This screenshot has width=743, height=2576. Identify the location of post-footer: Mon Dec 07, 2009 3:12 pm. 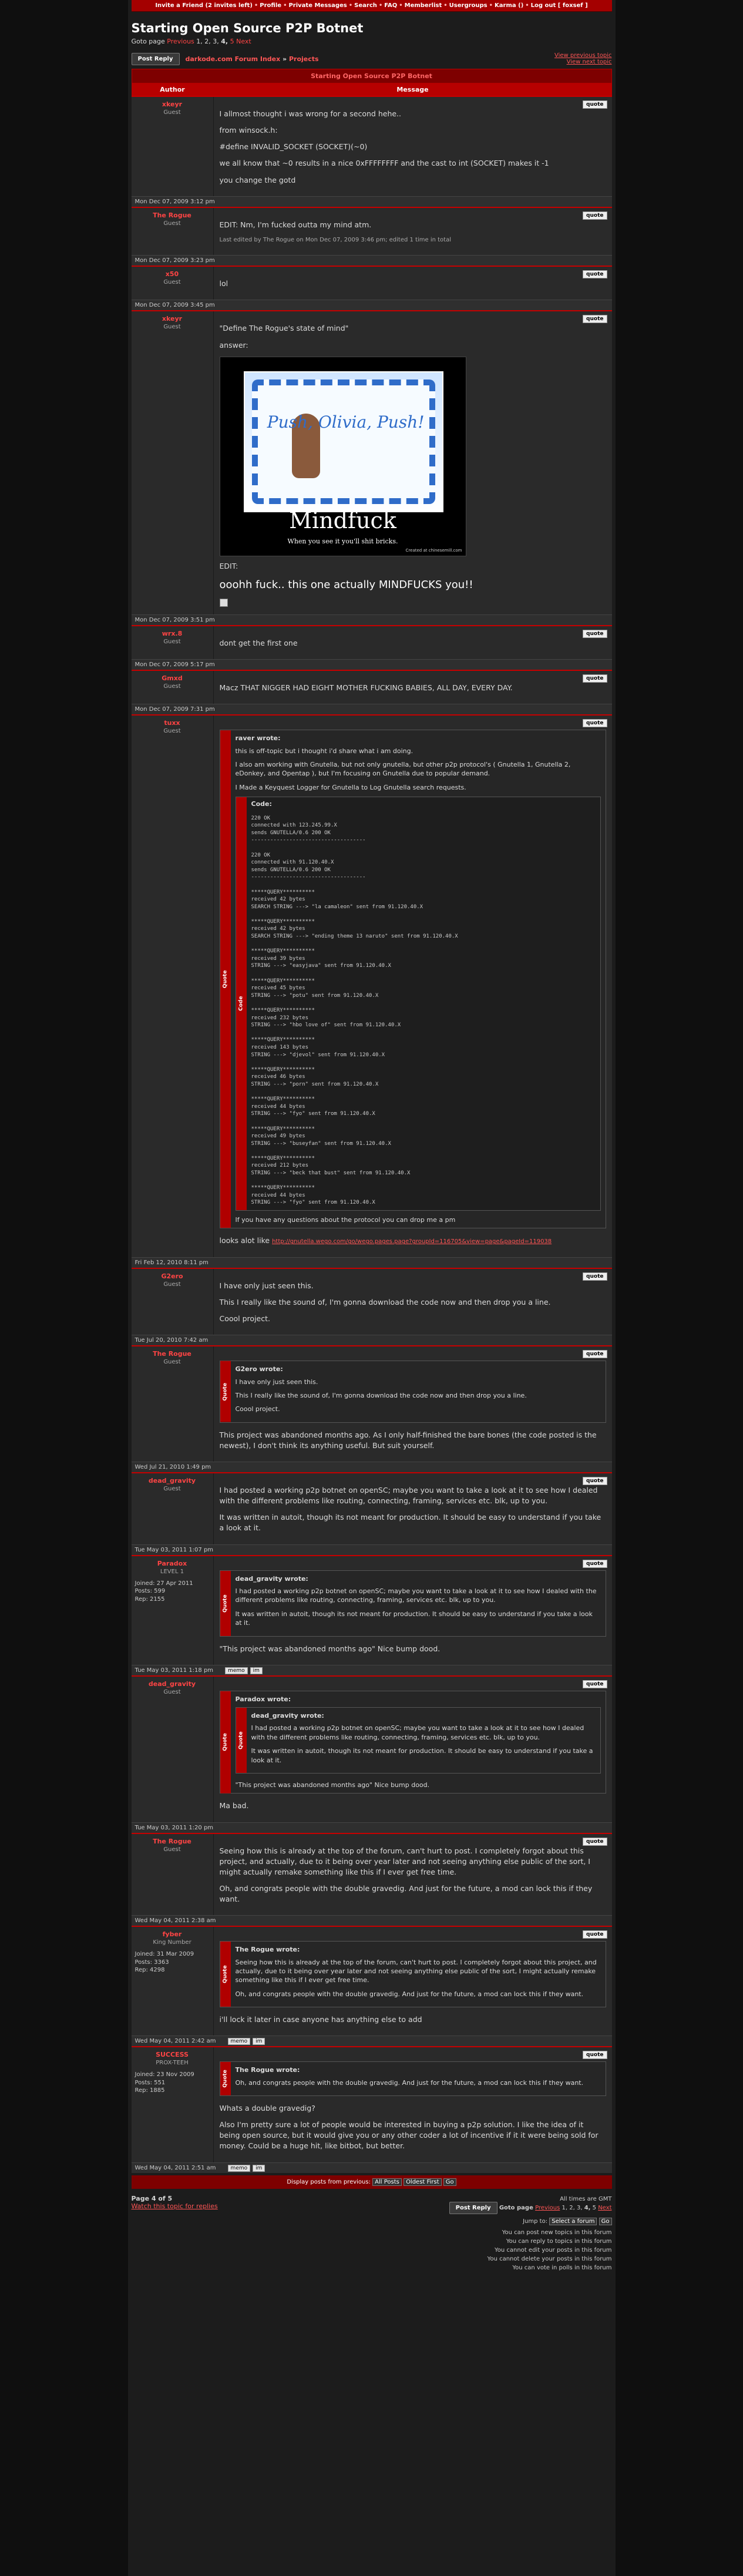
(372, 202).